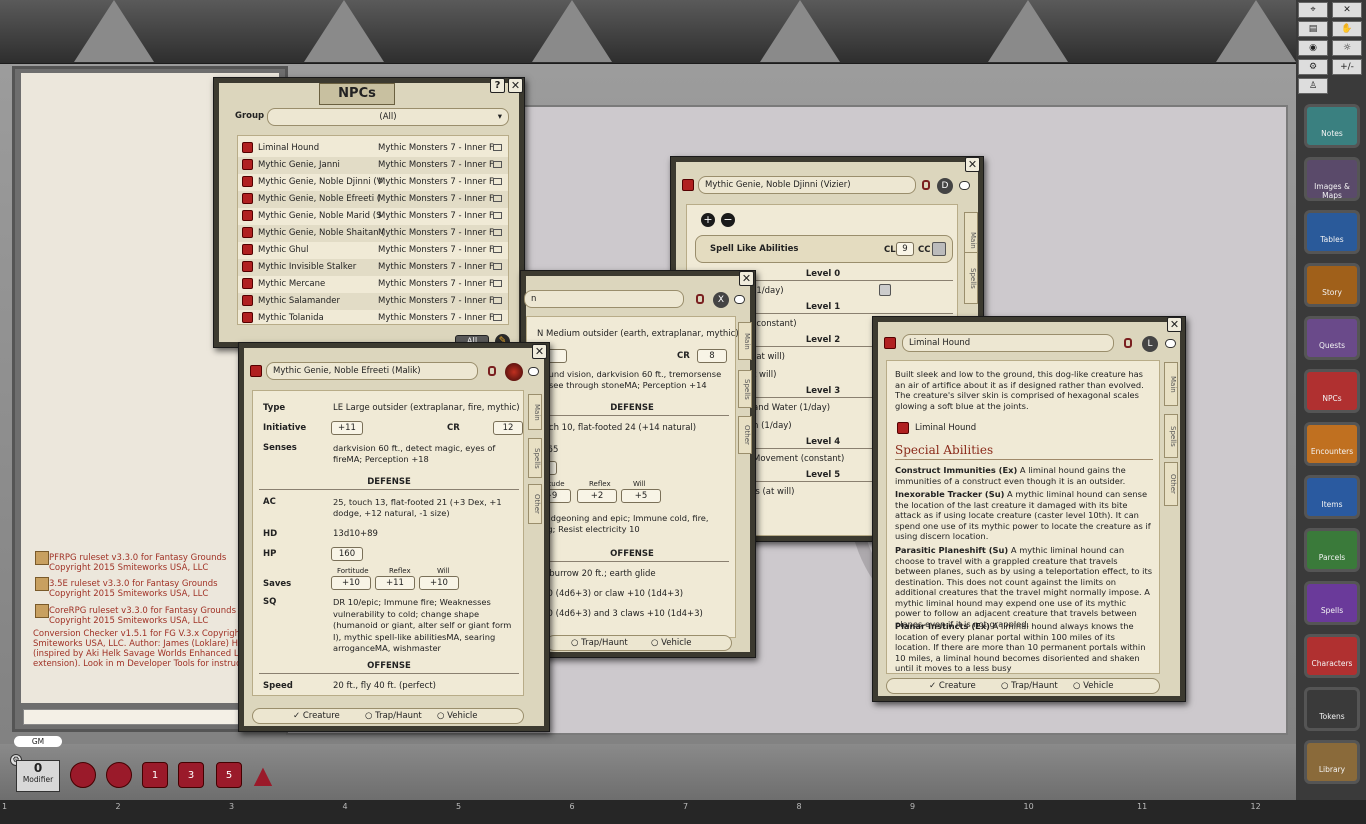 Image resolution: width=1366 pixels, height=824 pixels. Describe the element at coordinates (903, 428) in the screenshot. I see `npc-link-icon` at that location.